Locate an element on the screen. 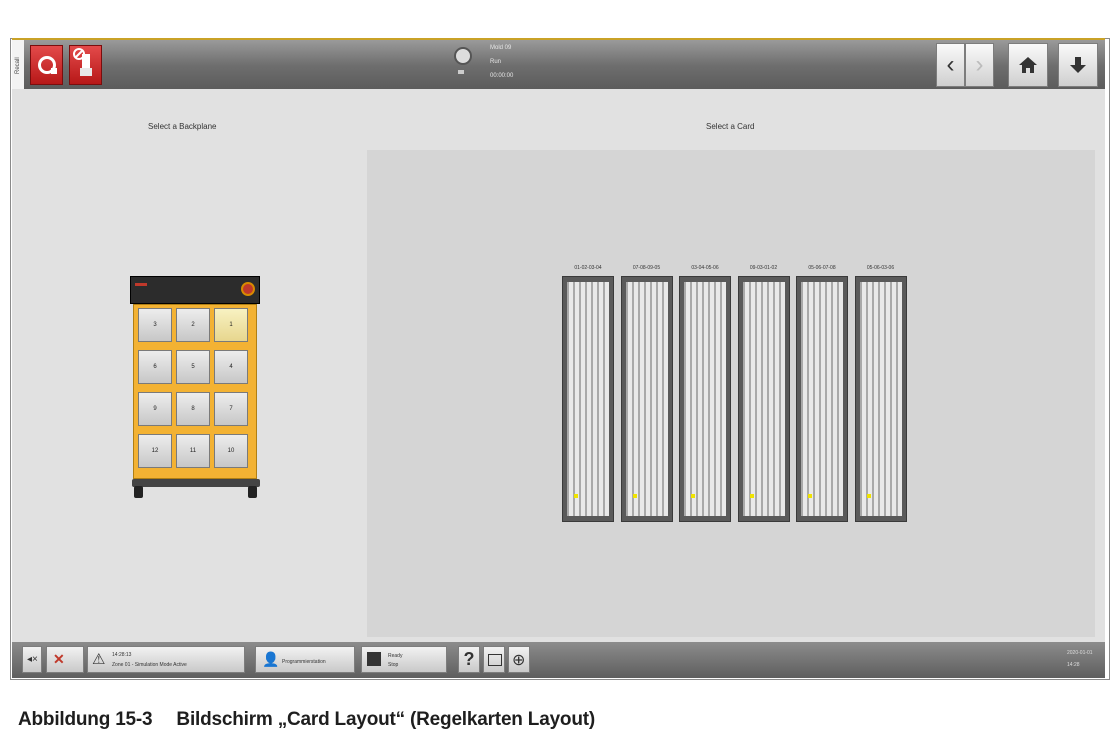  help-button: ? is located at coordinates (469, 659).